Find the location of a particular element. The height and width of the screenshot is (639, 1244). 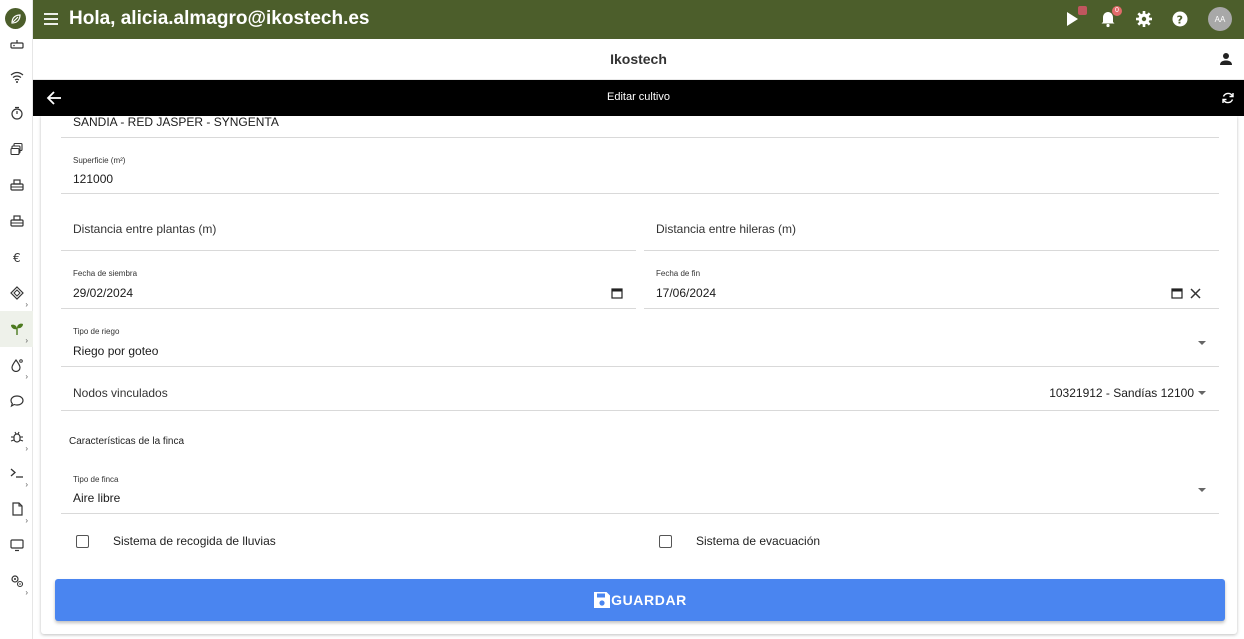

rain-collection-label: Sistema de recogida de lluvias is located at coordinates (194, 541).